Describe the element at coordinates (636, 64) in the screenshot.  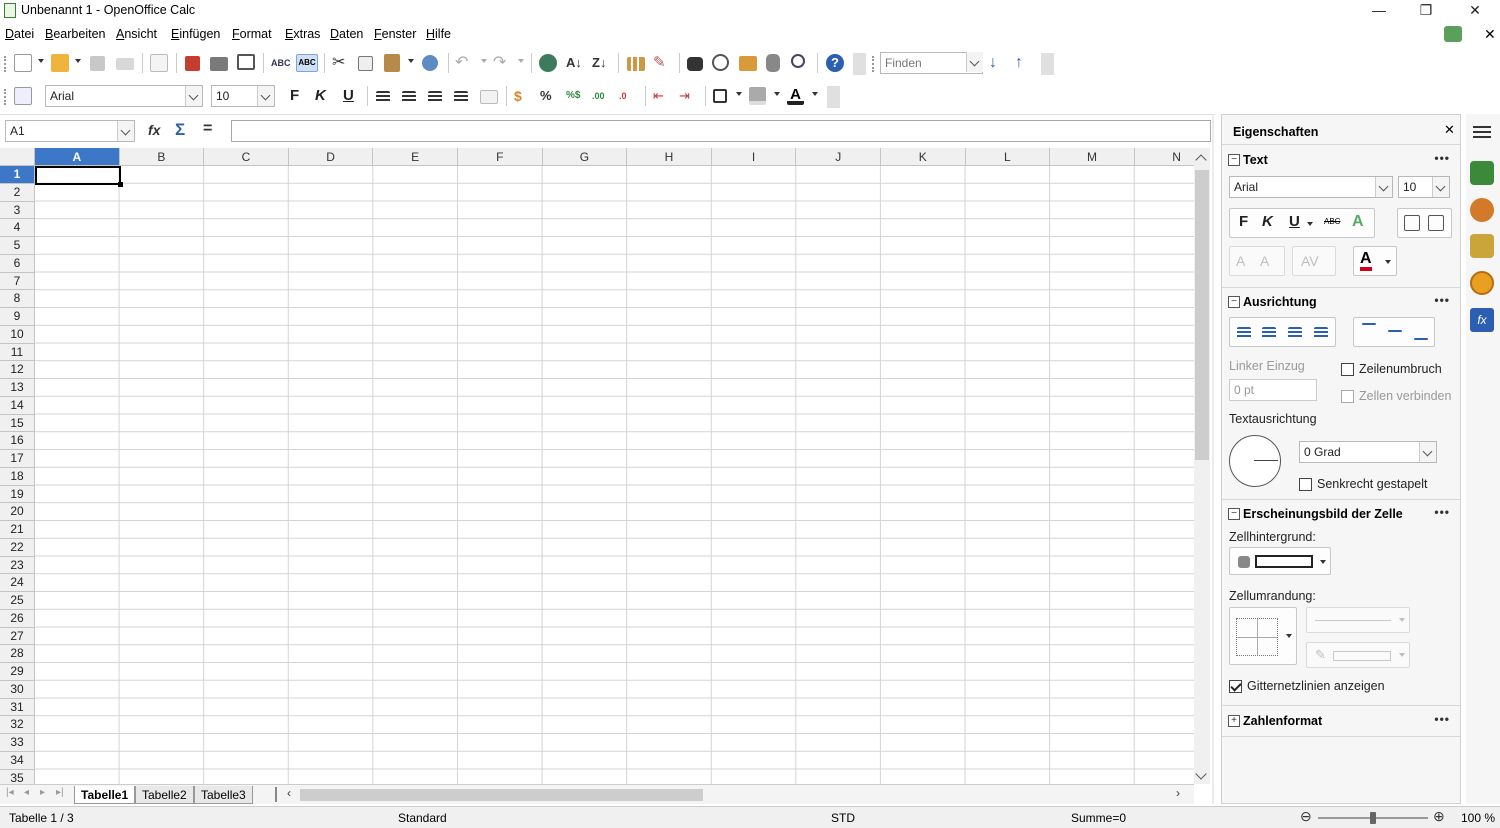
I see `chart-icon` at that location.